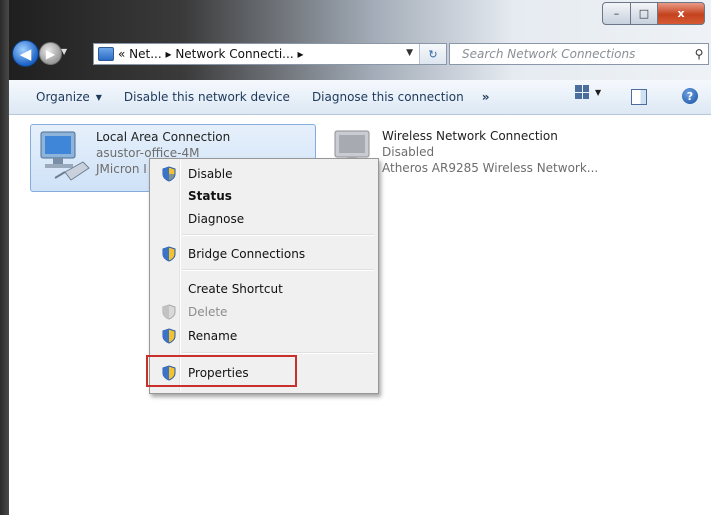 The image size is (711, 515). What do you see at coordinates (616, 13) in the screenshot?
I see `minimize-button: –` at bounding box center [616, 13].